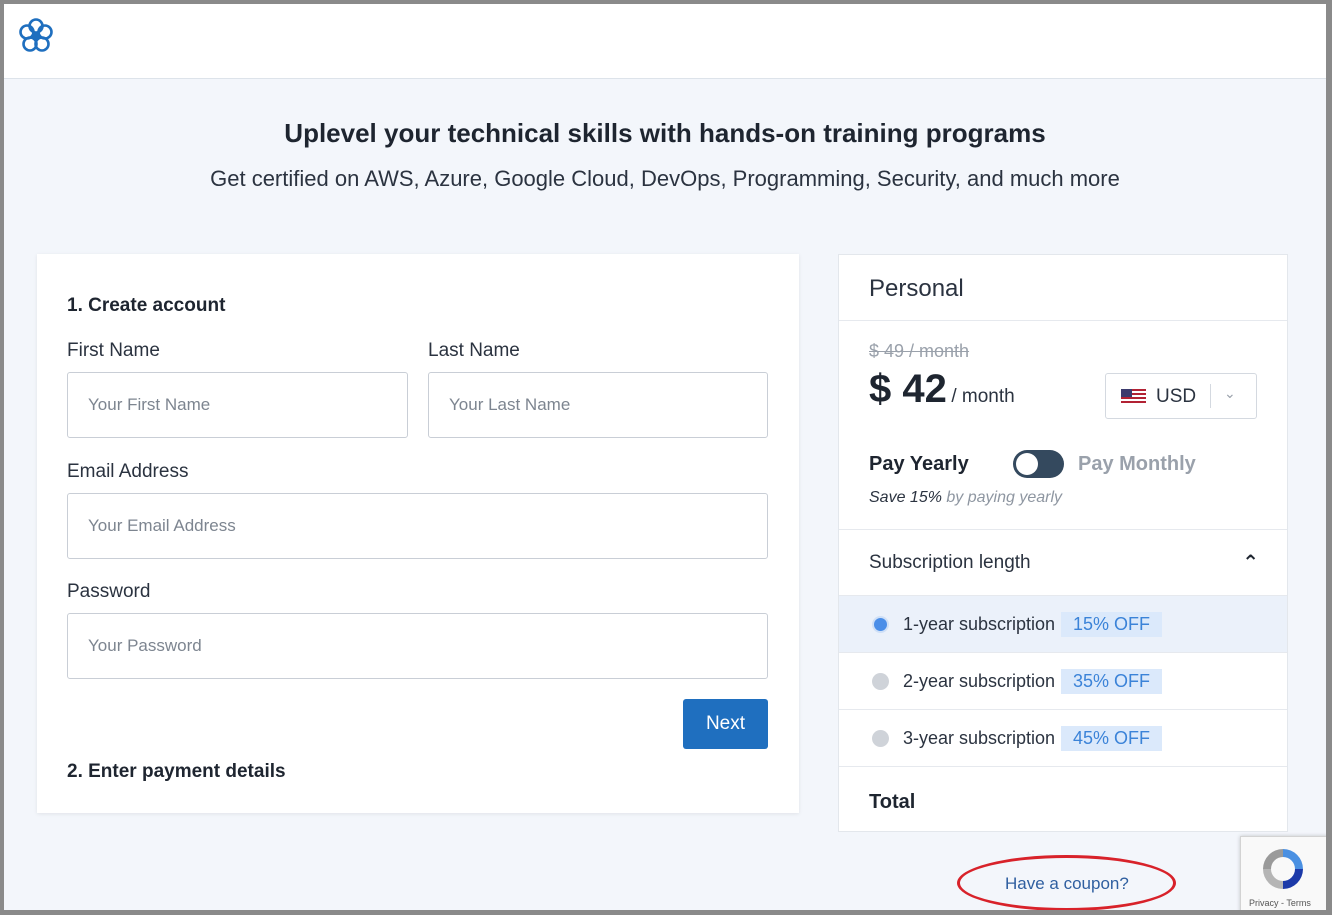 The width and height of the screenshot is (1332, 915). Describe the element at coordinates (979, 738) in the screenshot. I see `option-label: 3-year subscription` at that location.